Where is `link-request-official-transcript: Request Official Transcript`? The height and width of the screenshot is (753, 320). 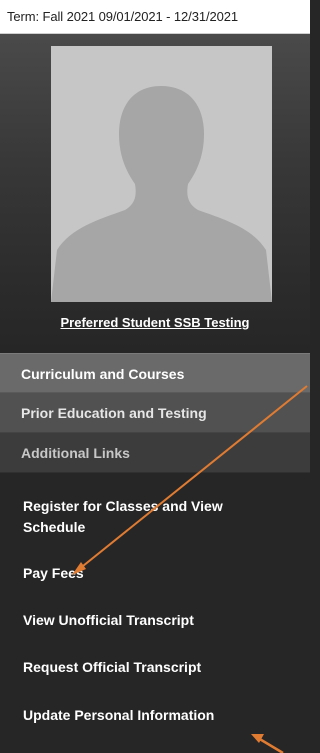
link-request-official-transcript: Request Official Transcript is located at coordinates (153, 667).